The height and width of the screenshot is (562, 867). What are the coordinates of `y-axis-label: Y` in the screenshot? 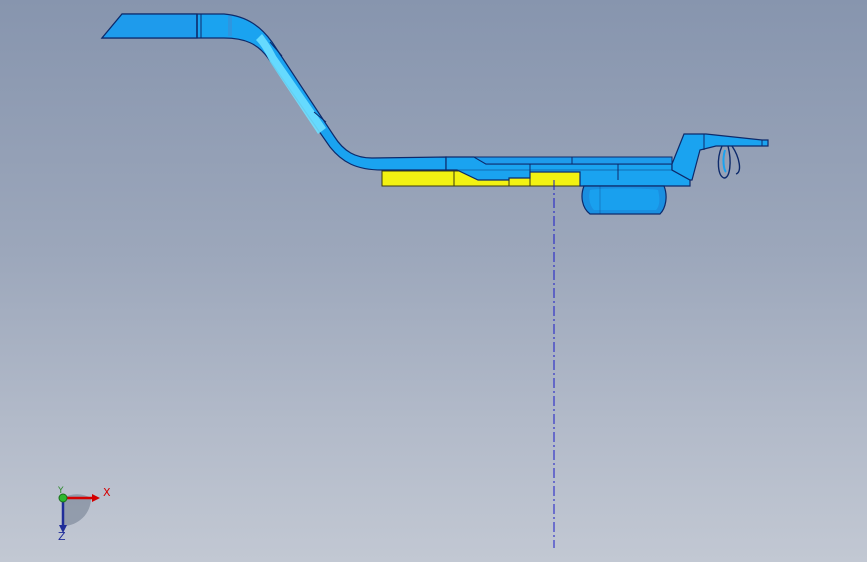 It's located at (61, 491).